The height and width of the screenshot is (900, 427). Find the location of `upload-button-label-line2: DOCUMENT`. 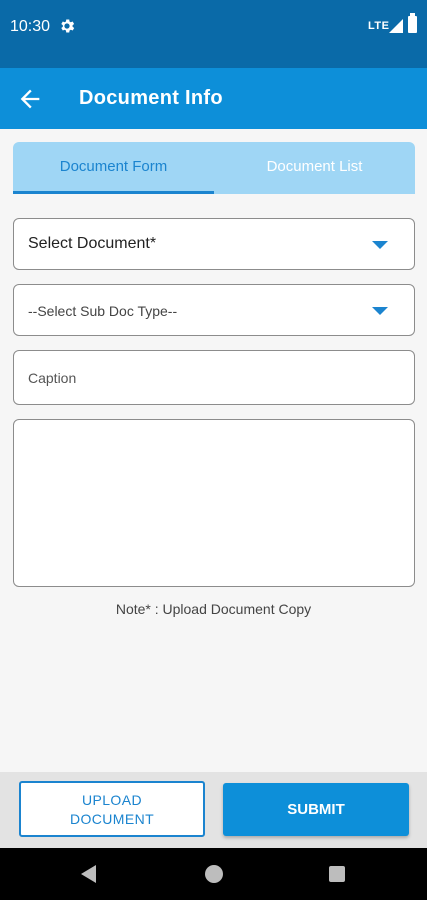

upload-button-label-line2: DOCUMENT is located at coordinates (112, 819).